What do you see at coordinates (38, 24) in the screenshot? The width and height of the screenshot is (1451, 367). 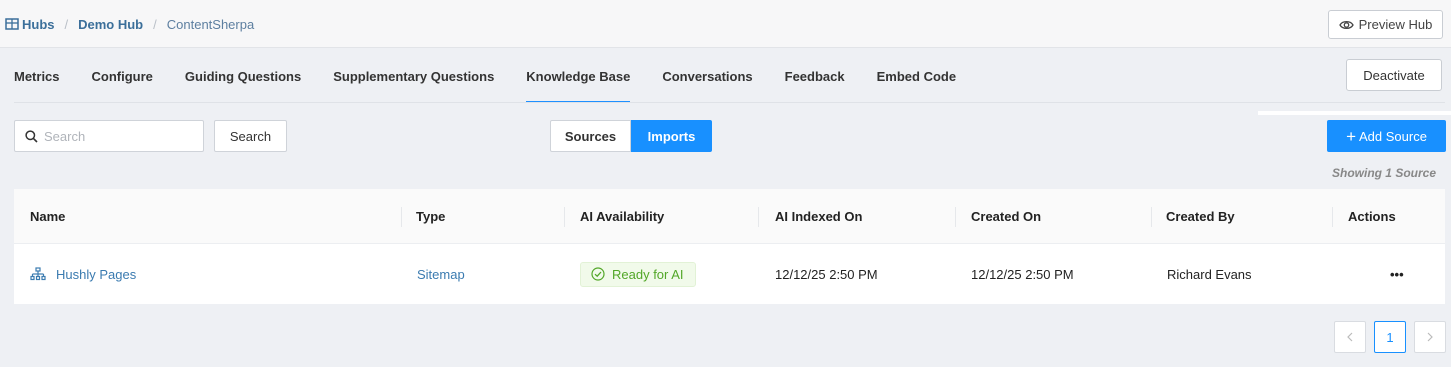 I see `breadcrumb-hubs: Hubs` at bounding box center [38, 24].